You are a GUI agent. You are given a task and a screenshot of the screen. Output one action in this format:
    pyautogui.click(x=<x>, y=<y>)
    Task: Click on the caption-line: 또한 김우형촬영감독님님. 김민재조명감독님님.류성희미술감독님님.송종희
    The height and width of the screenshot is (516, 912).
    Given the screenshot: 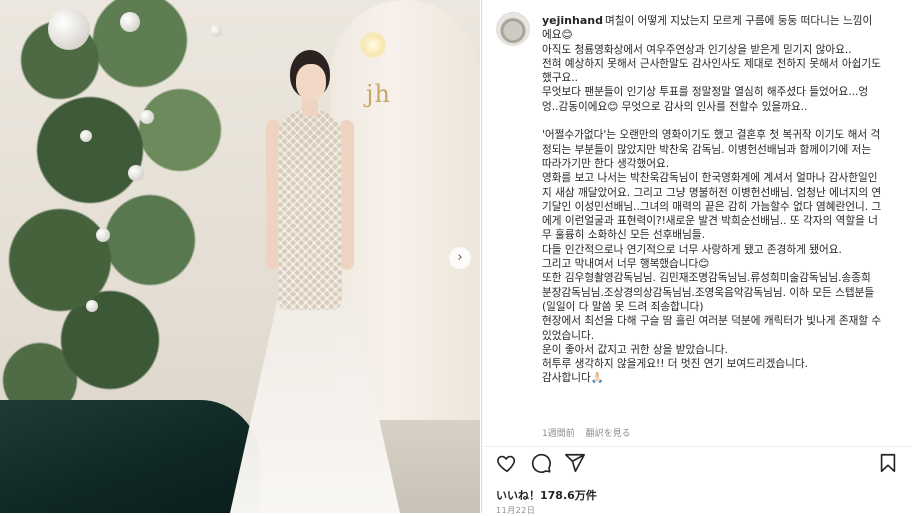 What is the action you would take?
    pyautogui.click(x=706, y=278)
    